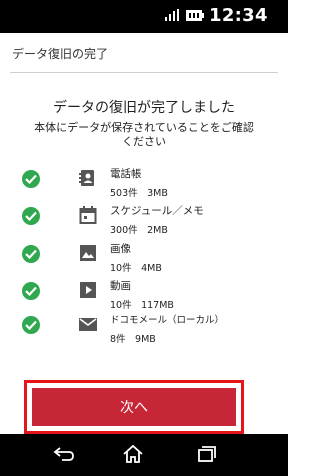 The image size is (320, 476). What do you see at coordinates (144, 16) in the screenshot?
I see `status-bar: 12:34` at bounding box center [144, 16].